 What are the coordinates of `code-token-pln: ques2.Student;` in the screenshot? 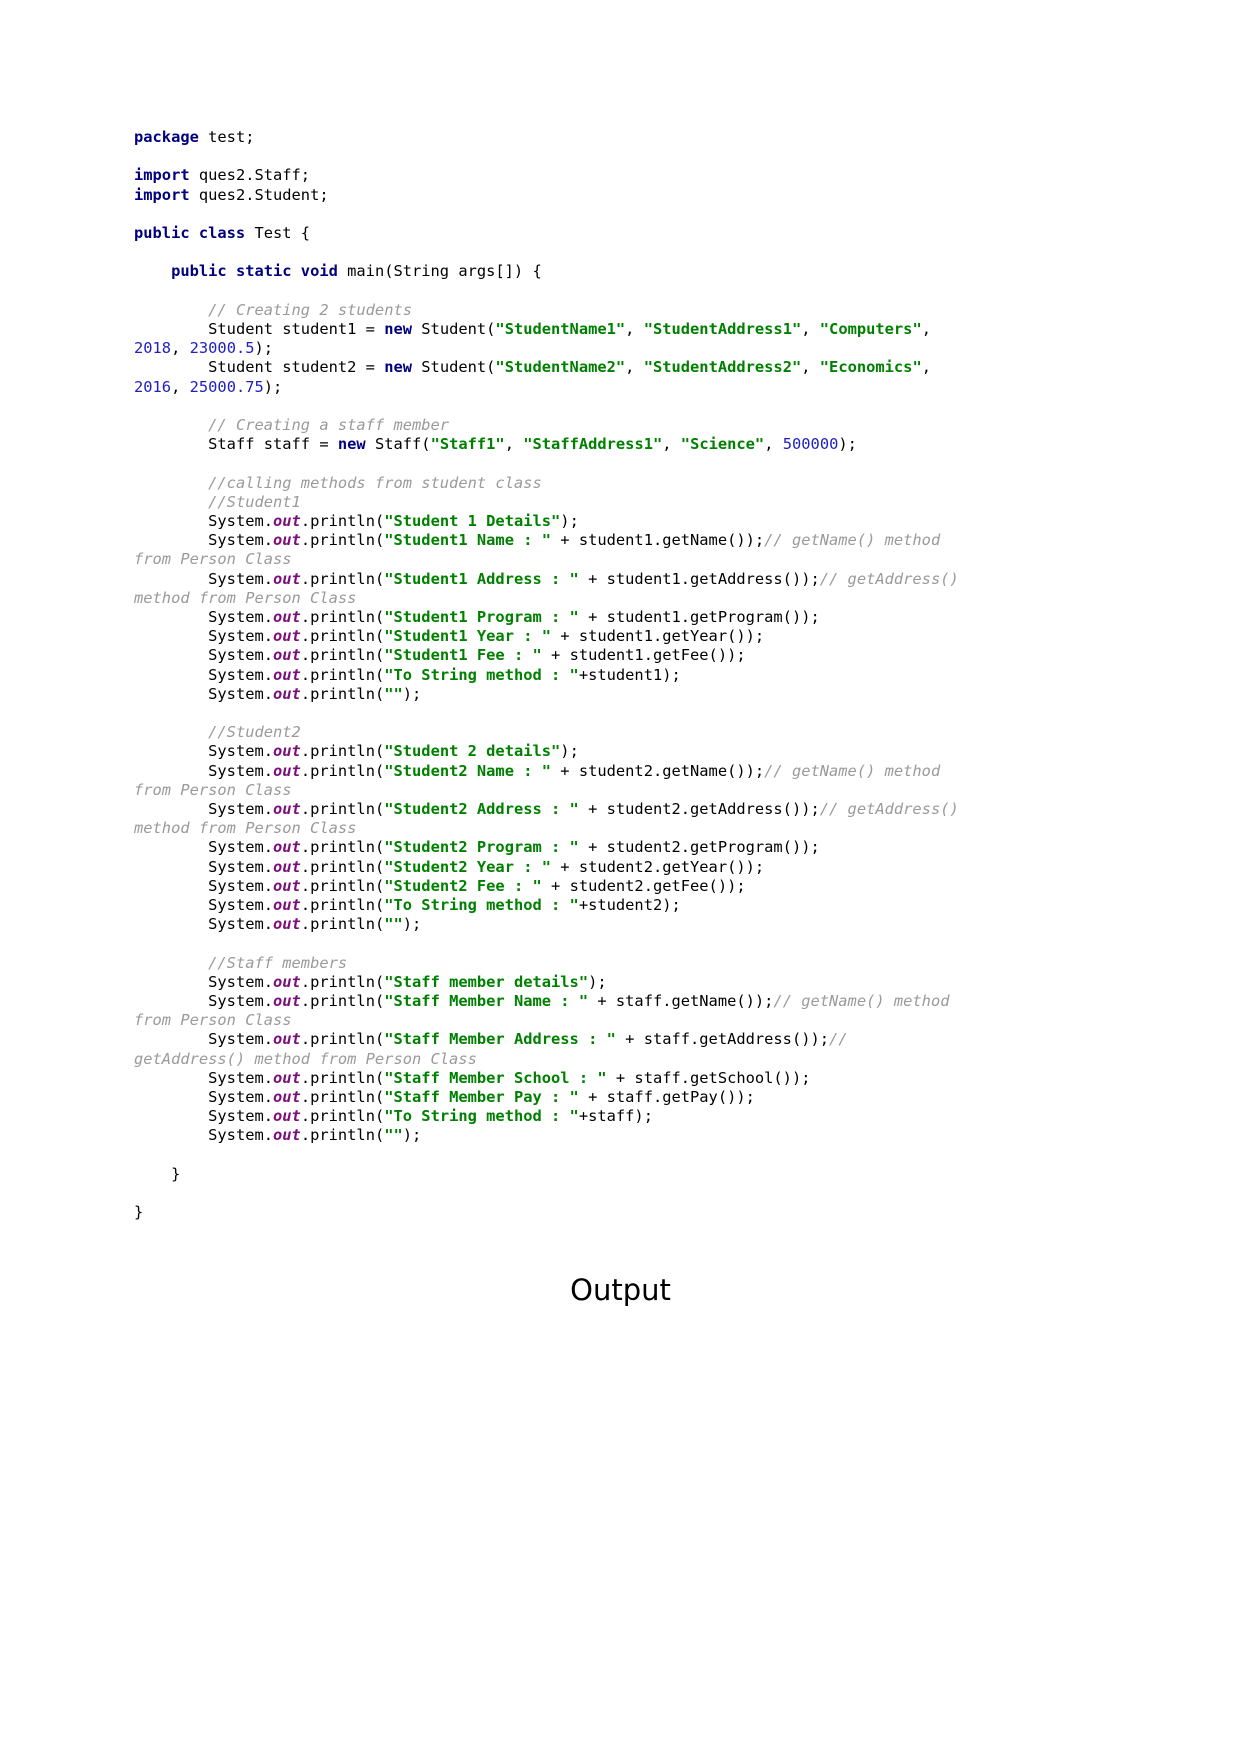 It's located at (259, 194).